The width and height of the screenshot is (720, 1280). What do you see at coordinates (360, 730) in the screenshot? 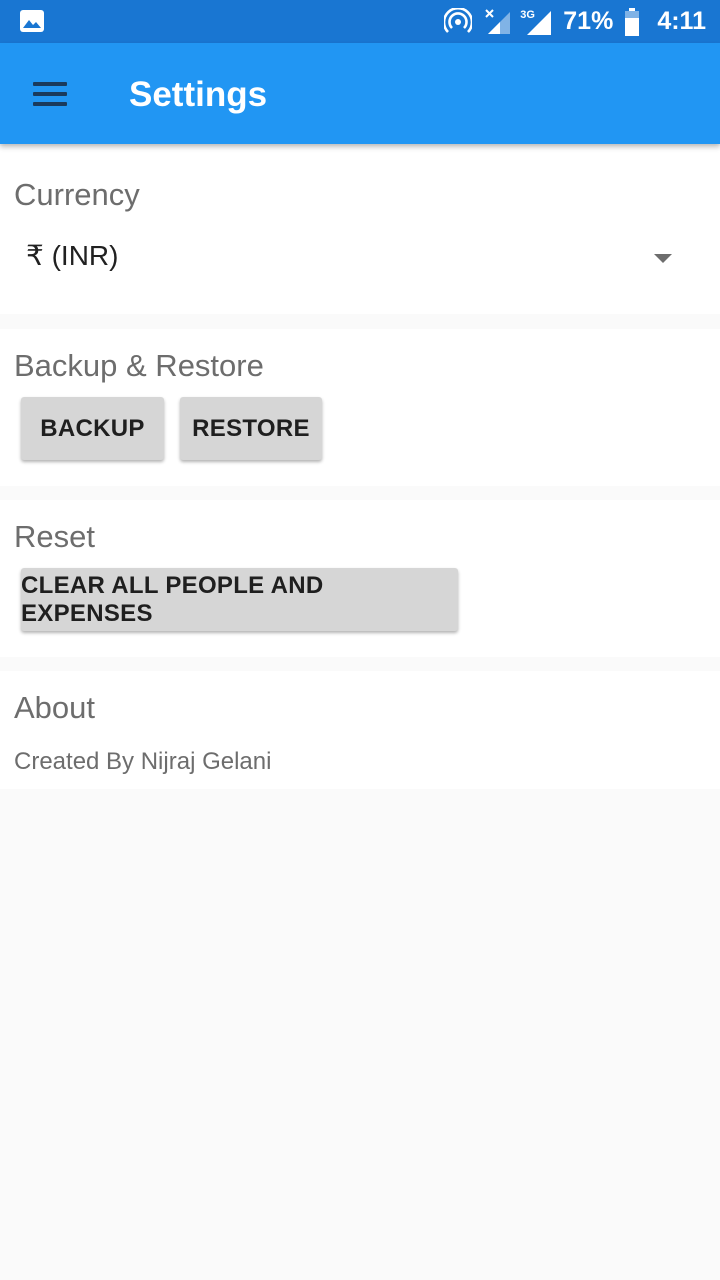
I see `about-card: About Created By Nijraj Gelani` at bounding box center [360, 730].